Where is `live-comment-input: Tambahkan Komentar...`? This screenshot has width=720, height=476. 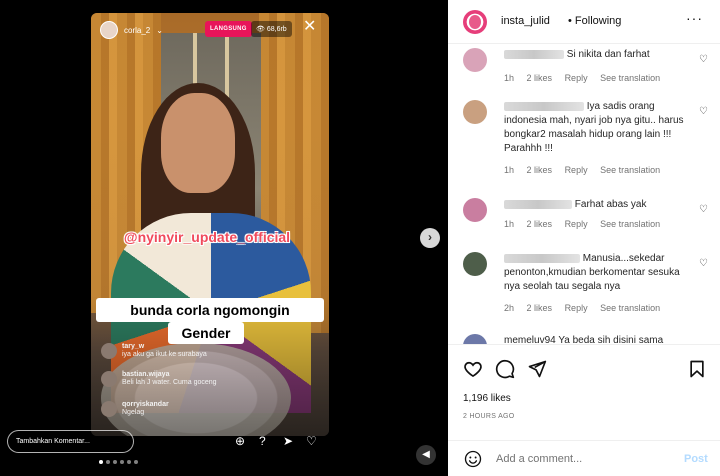 live-comment-input: Tambahkan Komentar... is located at coordinates (70, 441).